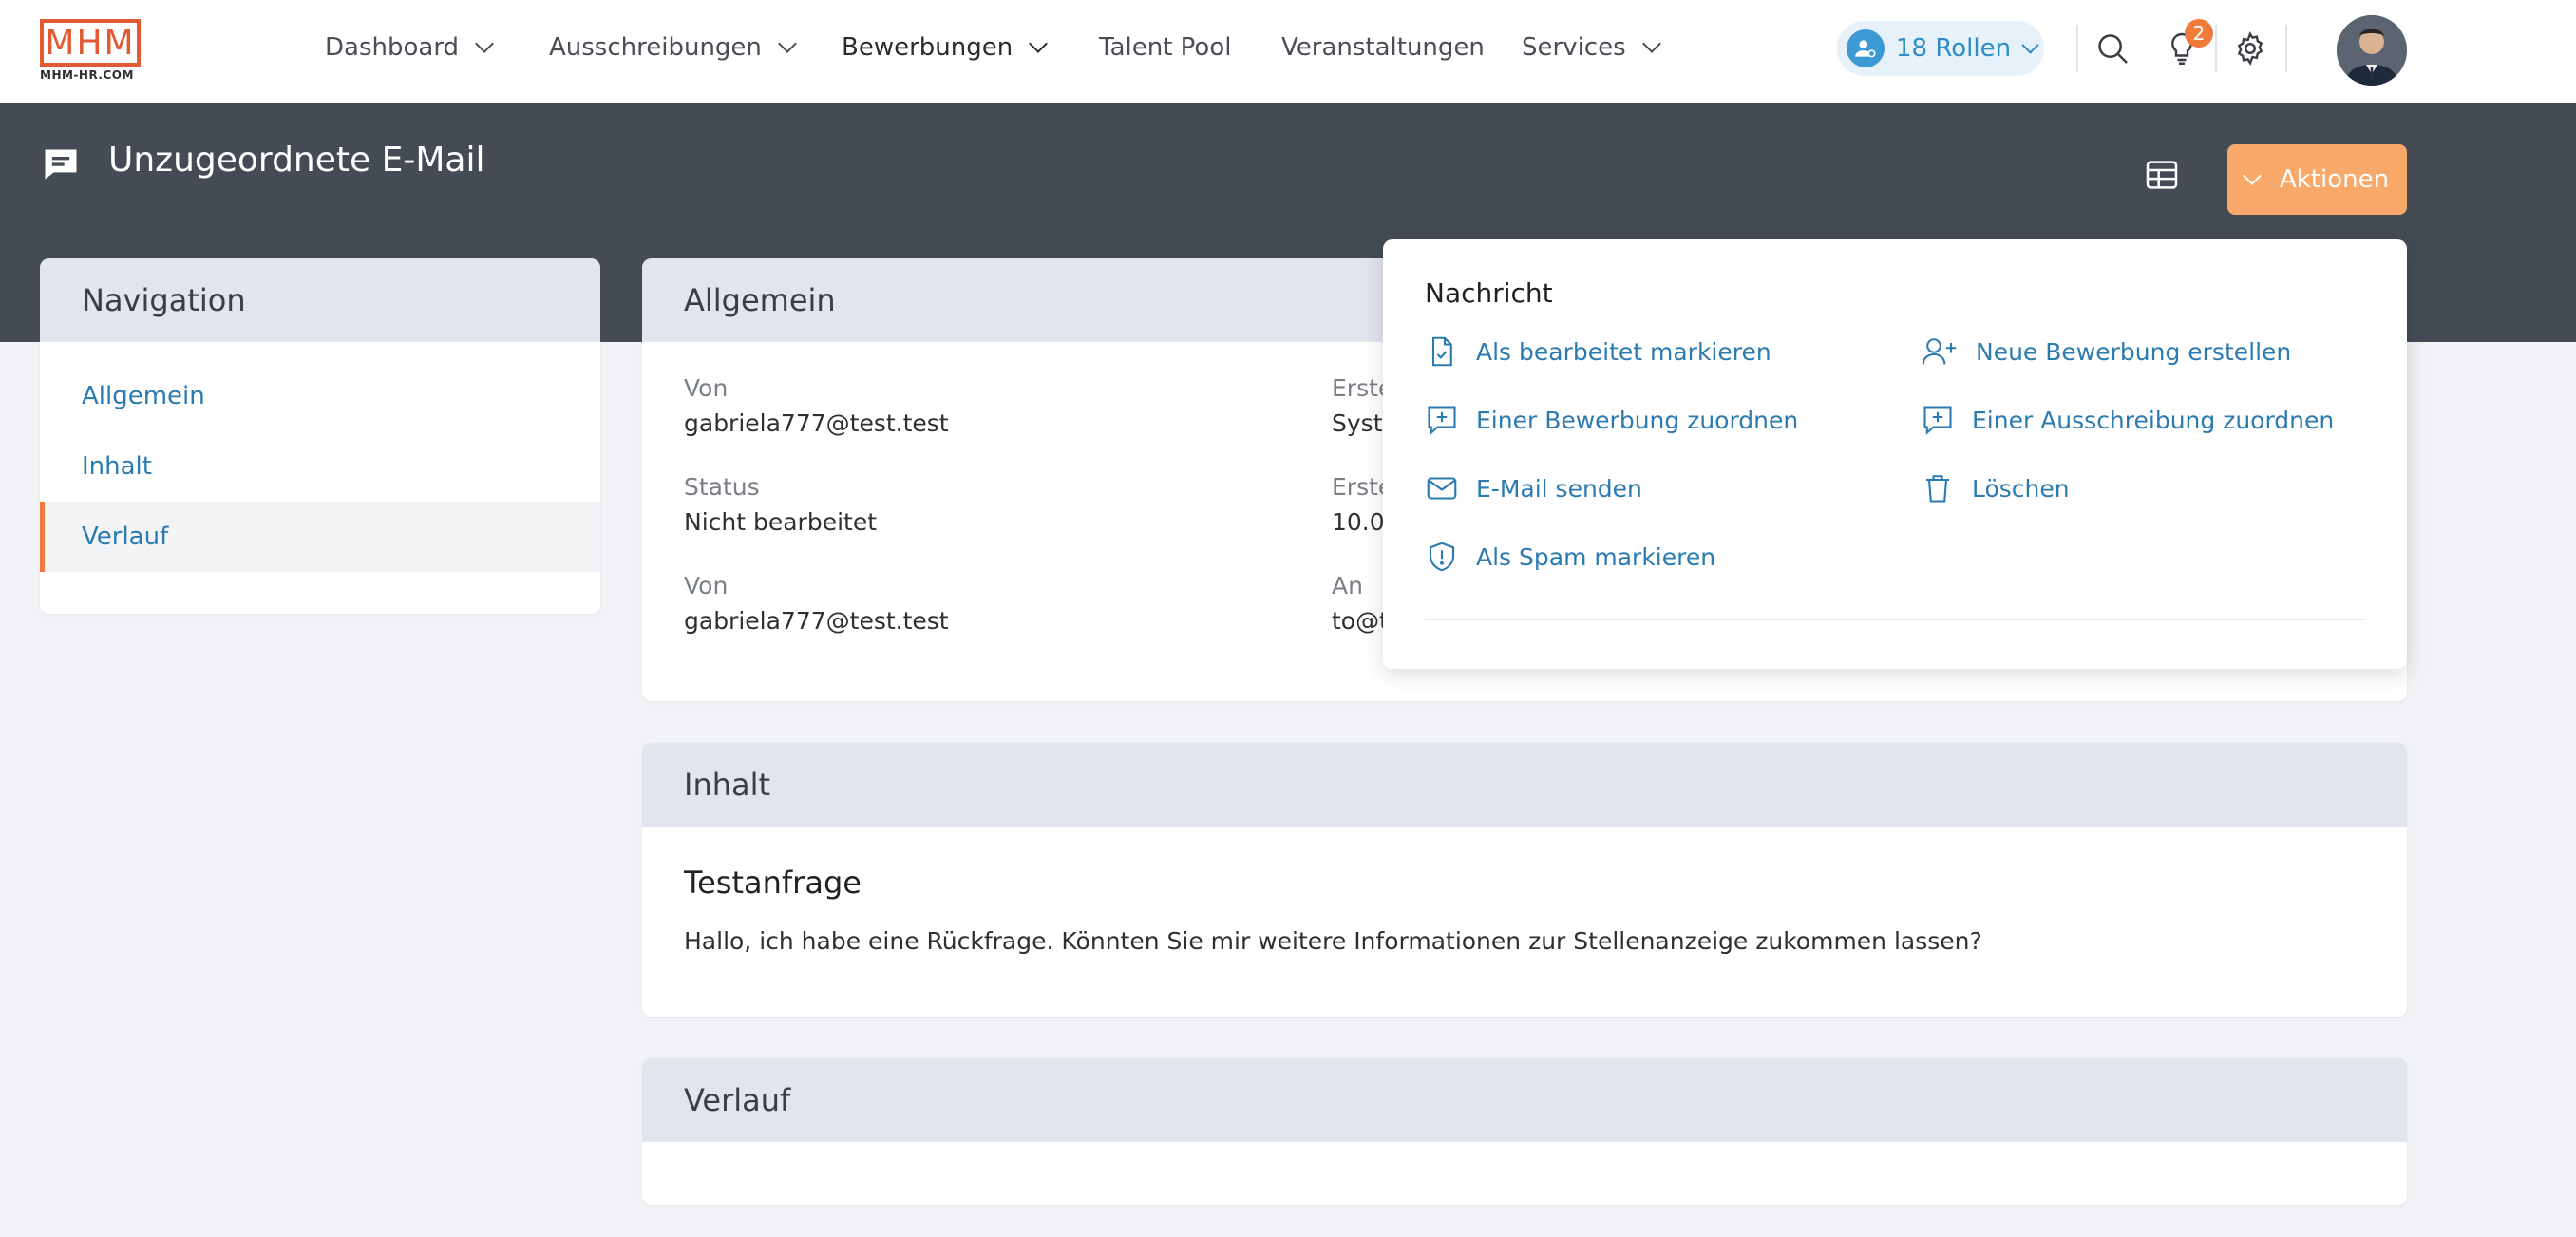  What do you see at coordinates (781, 522) in the screenshot?
I see `status-value: Nicht bearbeitet` at bounding box center [781, 522].